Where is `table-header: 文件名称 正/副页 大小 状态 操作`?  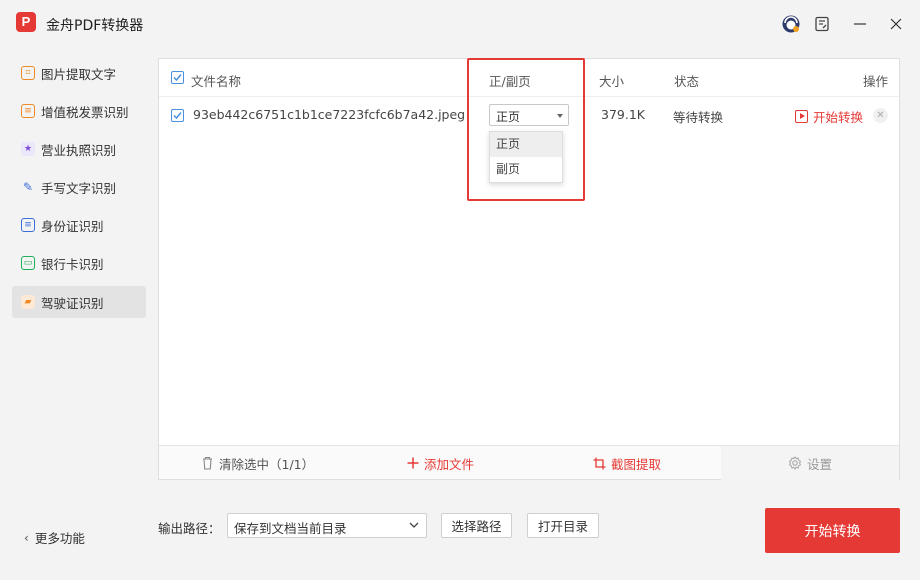
table-header: 文件名称 正/副页 大小 状态 操作 is located at coordinates (529, 78).